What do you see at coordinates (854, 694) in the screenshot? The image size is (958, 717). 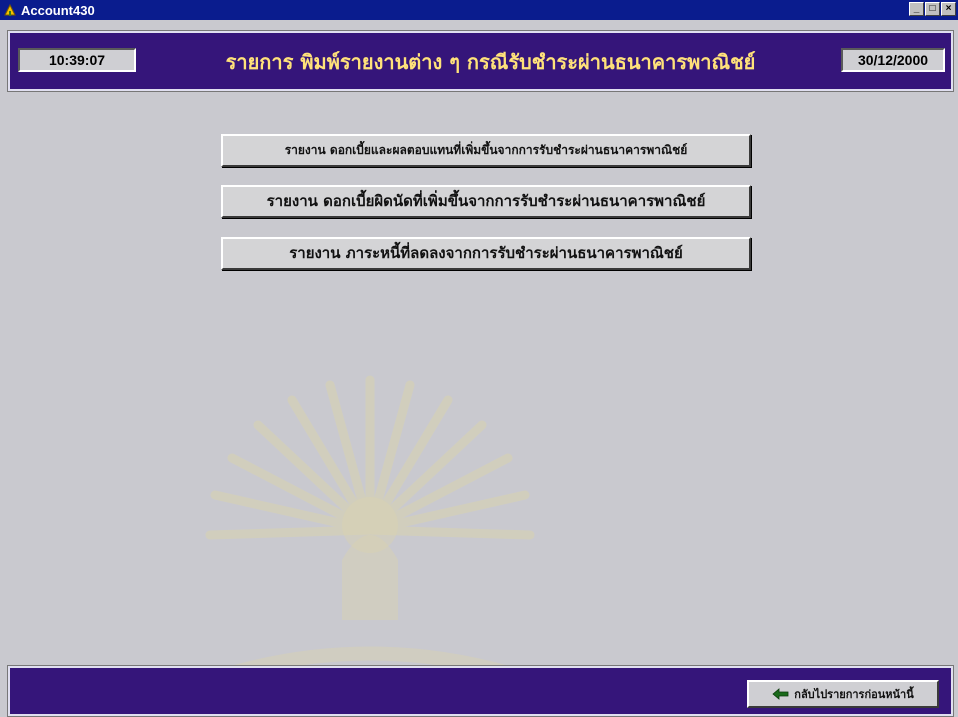 I see `back-button-label: กลับไปรายการก่อนหน้านี้` at bounding box center [854, 694].